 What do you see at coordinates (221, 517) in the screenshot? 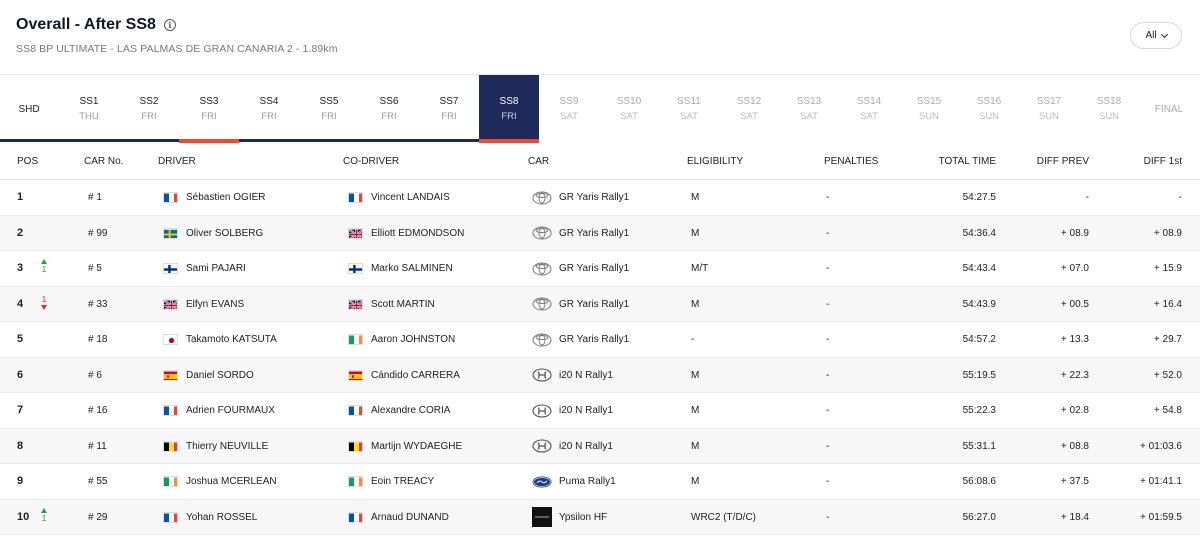
I see `driver-name: Yohan ROSSEL` at bounding box center [221, 517].